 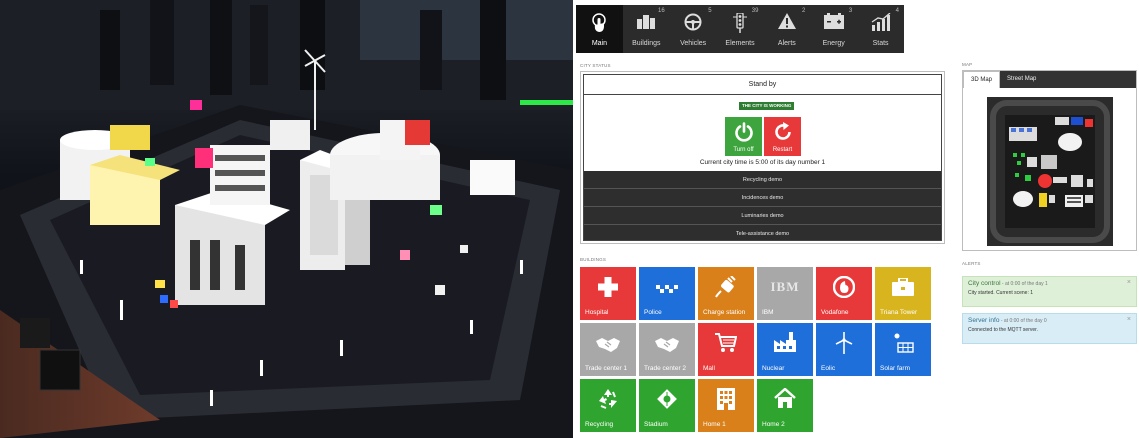 I want to click on tile-police: Police, so click(x=667, y=293).